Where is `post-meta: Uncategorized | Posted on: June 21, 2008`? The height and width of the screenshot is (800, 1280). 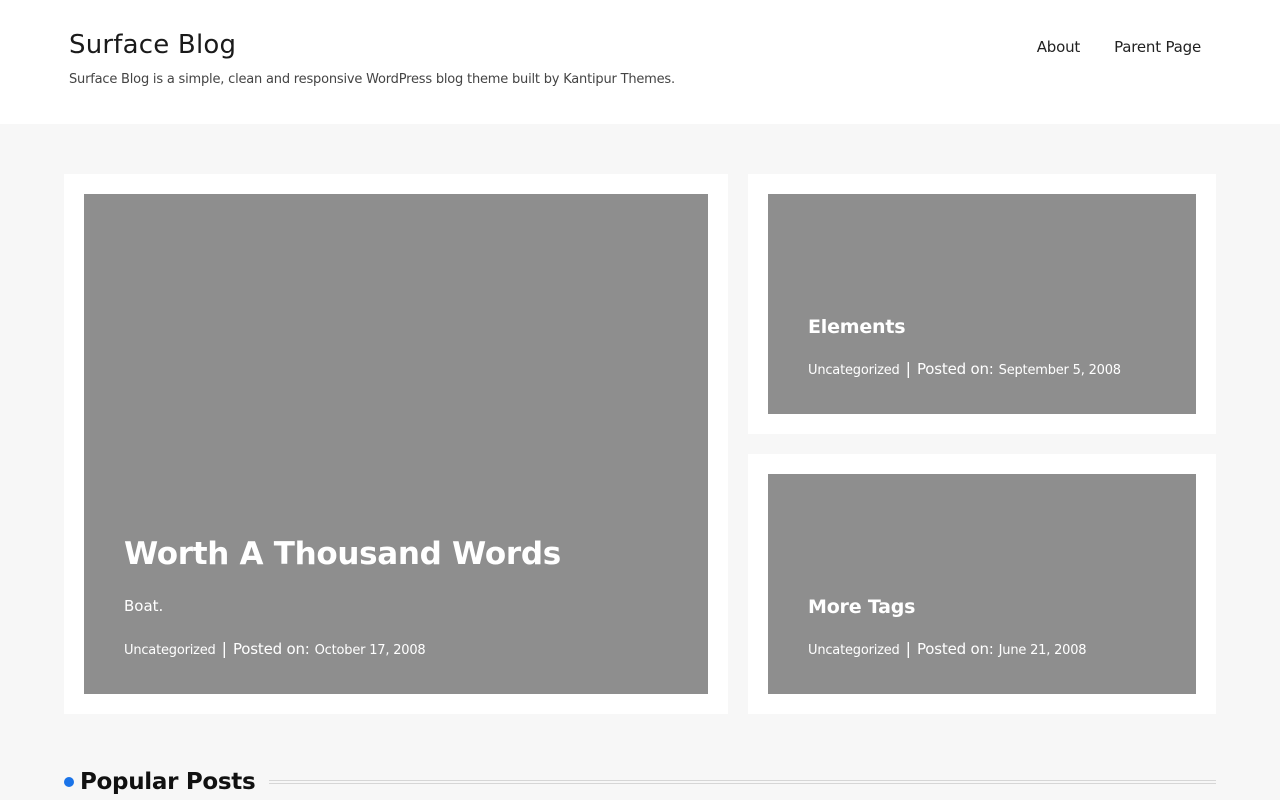
post-meta: Uncategorized | Posted on: June 21, 2008 is located at coordinates (947, 648).